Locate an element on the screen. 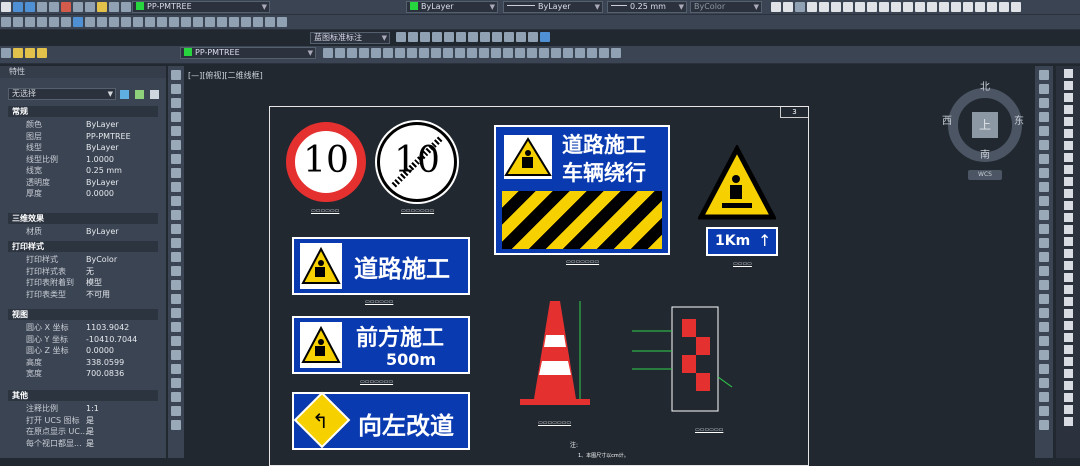 This screenshot has height=466, width=1080. property-row: 打印样式 ByColor is located at coordinates (83, 259).